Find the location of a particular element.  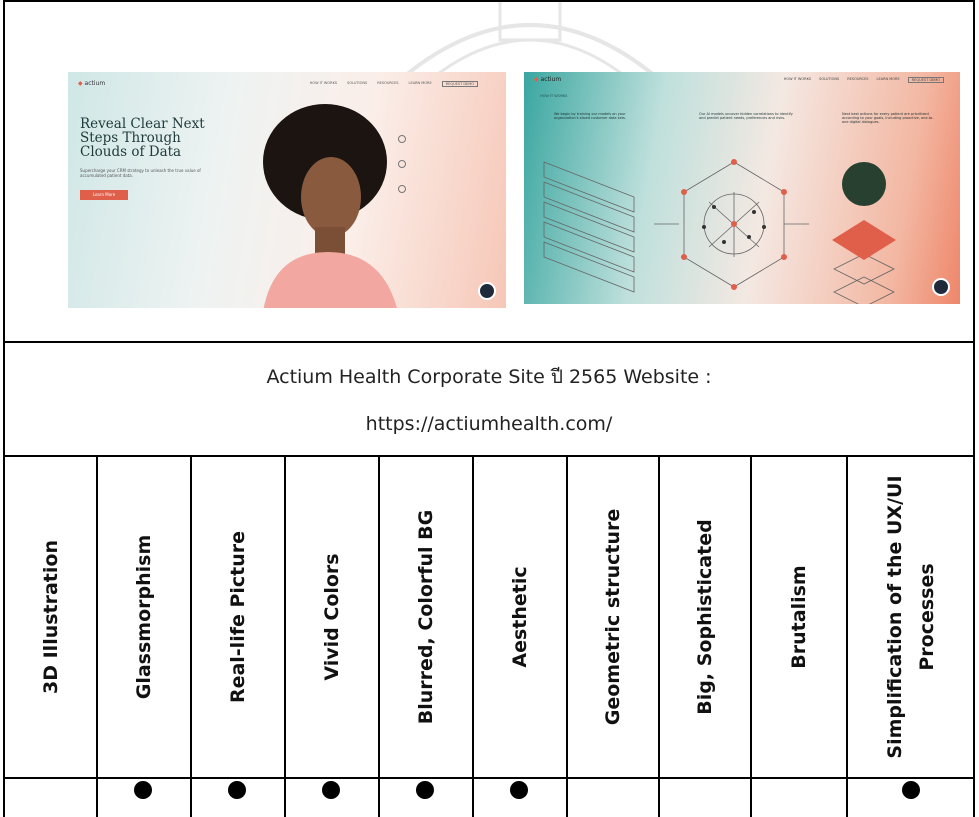

data-flow-diagram is located at coordinates (719, 231).